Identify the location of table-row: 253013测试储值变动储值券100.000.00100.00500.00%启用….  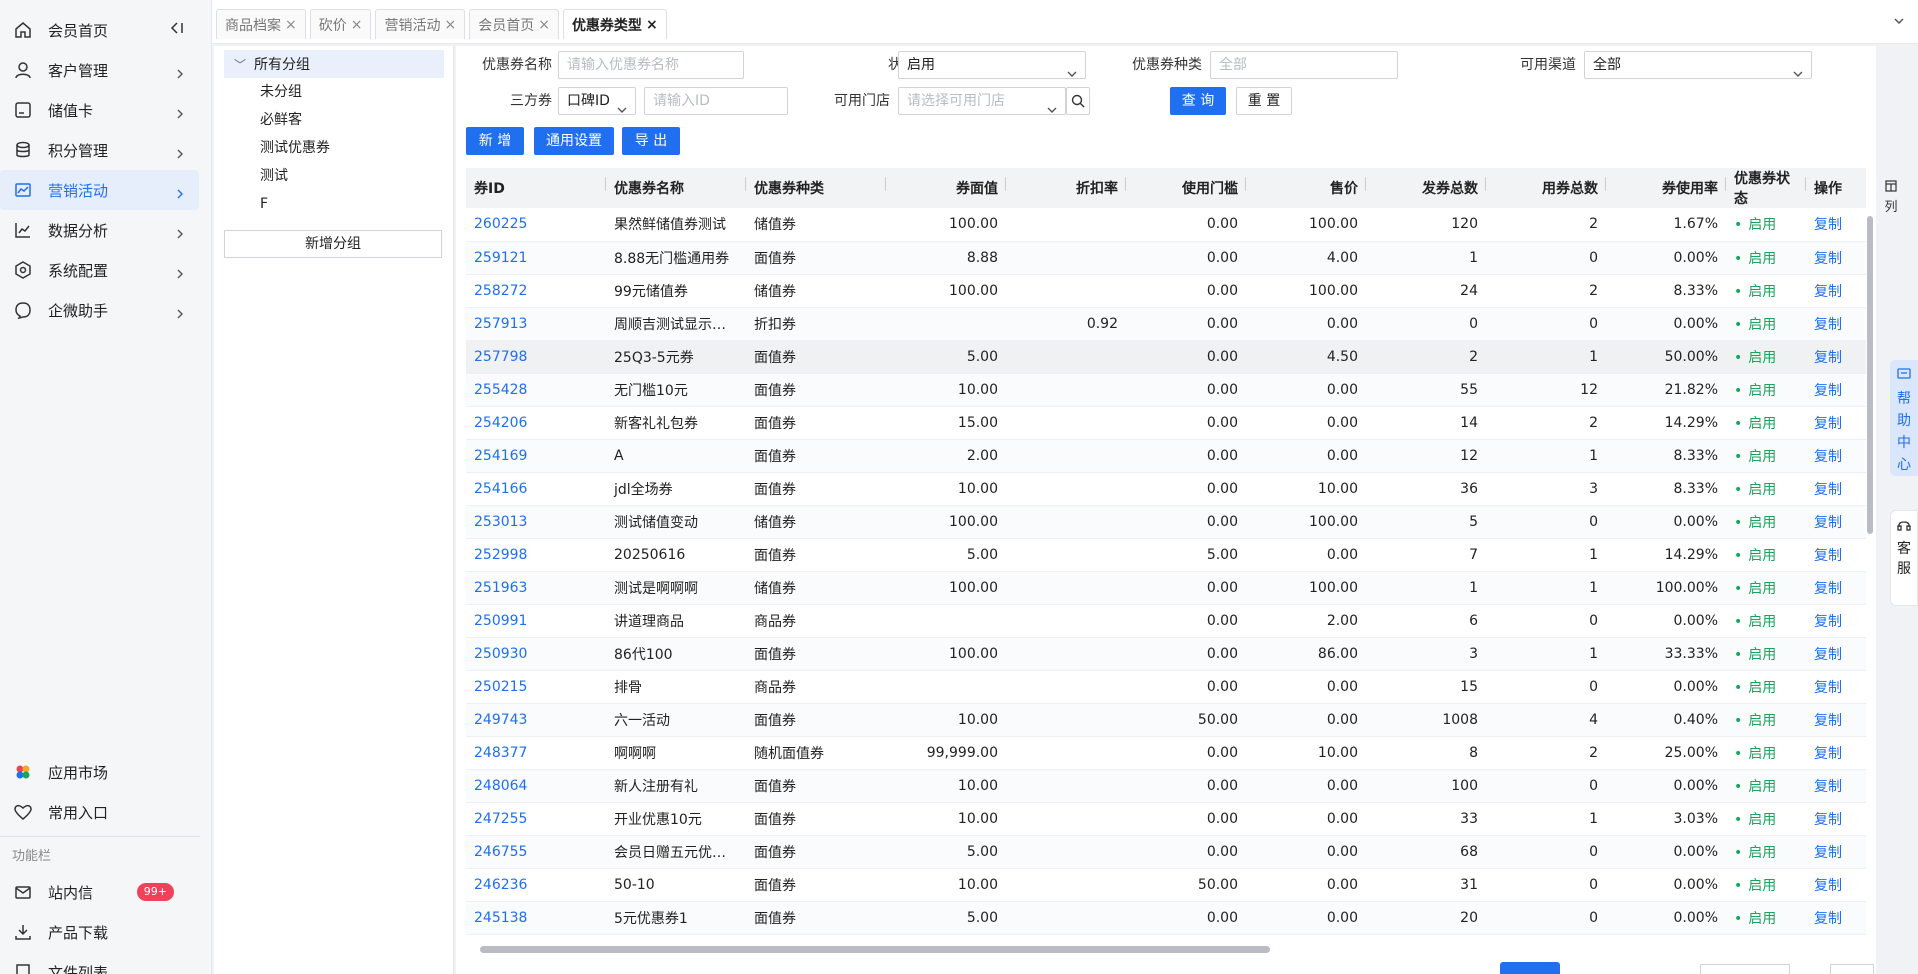
(1166, 522).